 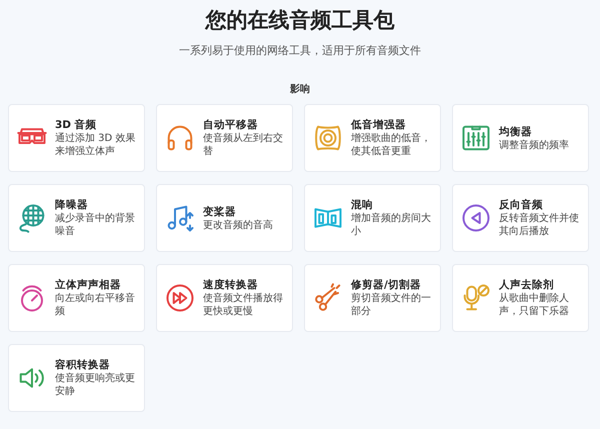 What do you see at coordinates (32, 218) in the screenshot?
I see `globe-icon` at bounding box center [32, 218].